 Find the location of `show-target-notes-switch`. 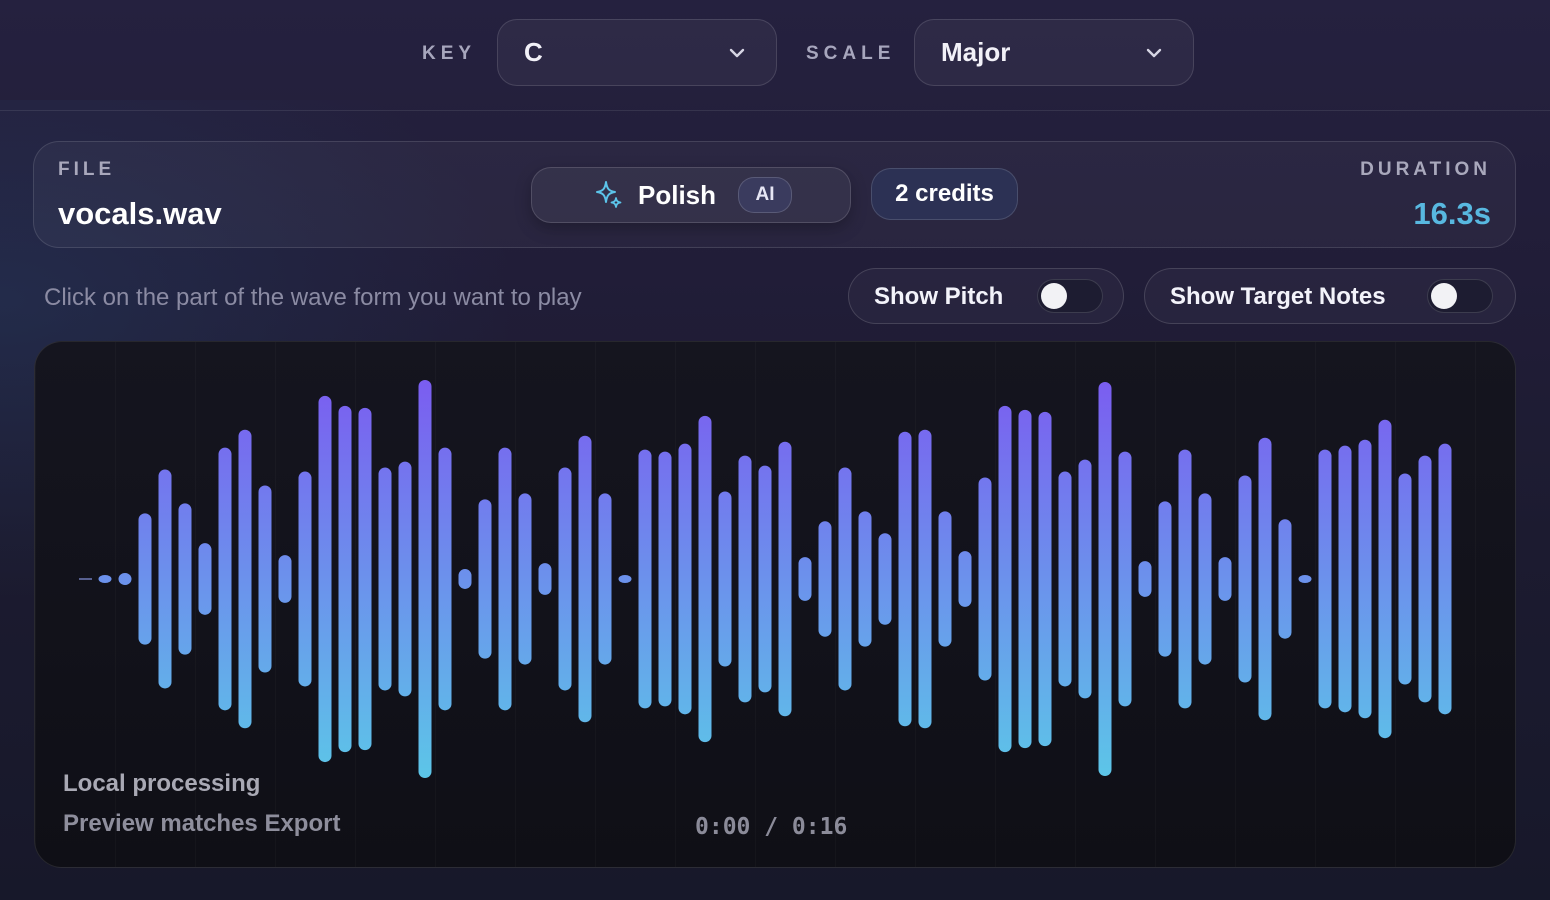

show-target-notes-switch is located at coordinates (1460, 296).